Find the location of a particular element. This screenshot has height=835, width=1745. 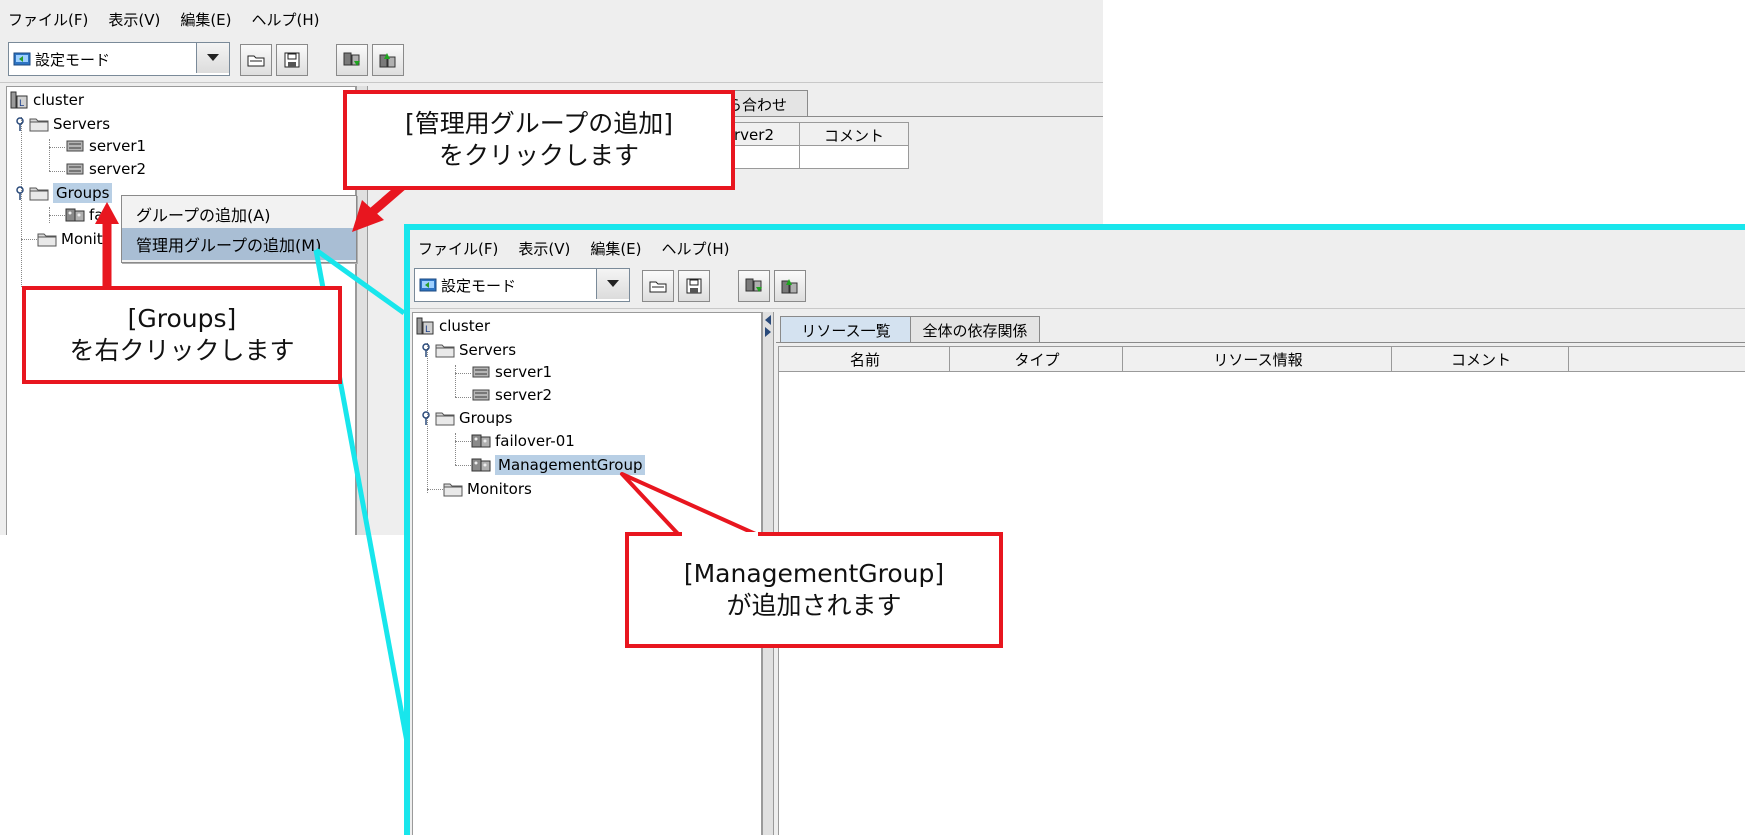

front-tree-management-group: ManagementGroup is located at coordinates (558, 465).